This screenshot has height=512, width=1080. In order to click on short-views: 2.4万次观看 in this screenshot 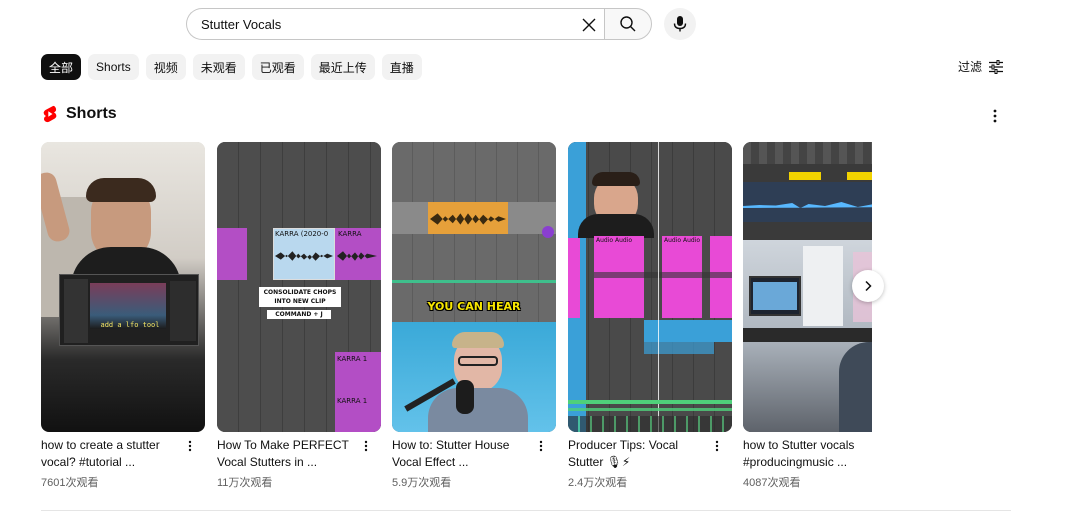, I will do `click(598, 483)`.